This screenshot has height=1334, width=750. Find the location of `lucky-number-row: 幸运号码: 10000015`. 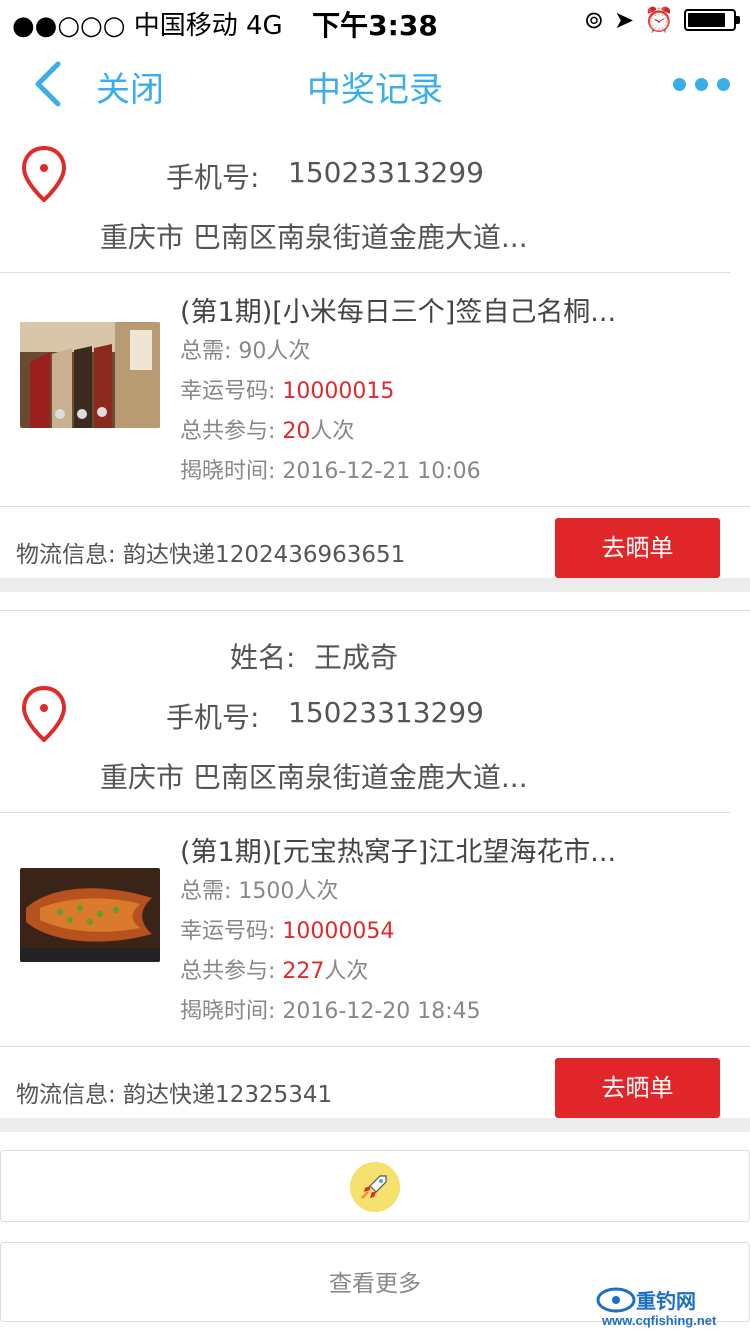

lucky-number-row: 幸运号码: 10000015 is located at coordinates (287, 389).